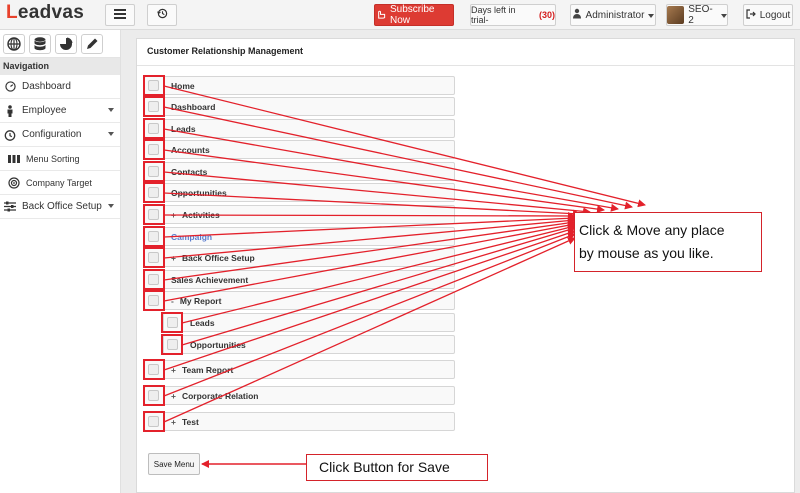 The height and width of the screenshot is (493, 800). I want to click on sidebar-item-label: Menu Sorting, so click(53, 158).